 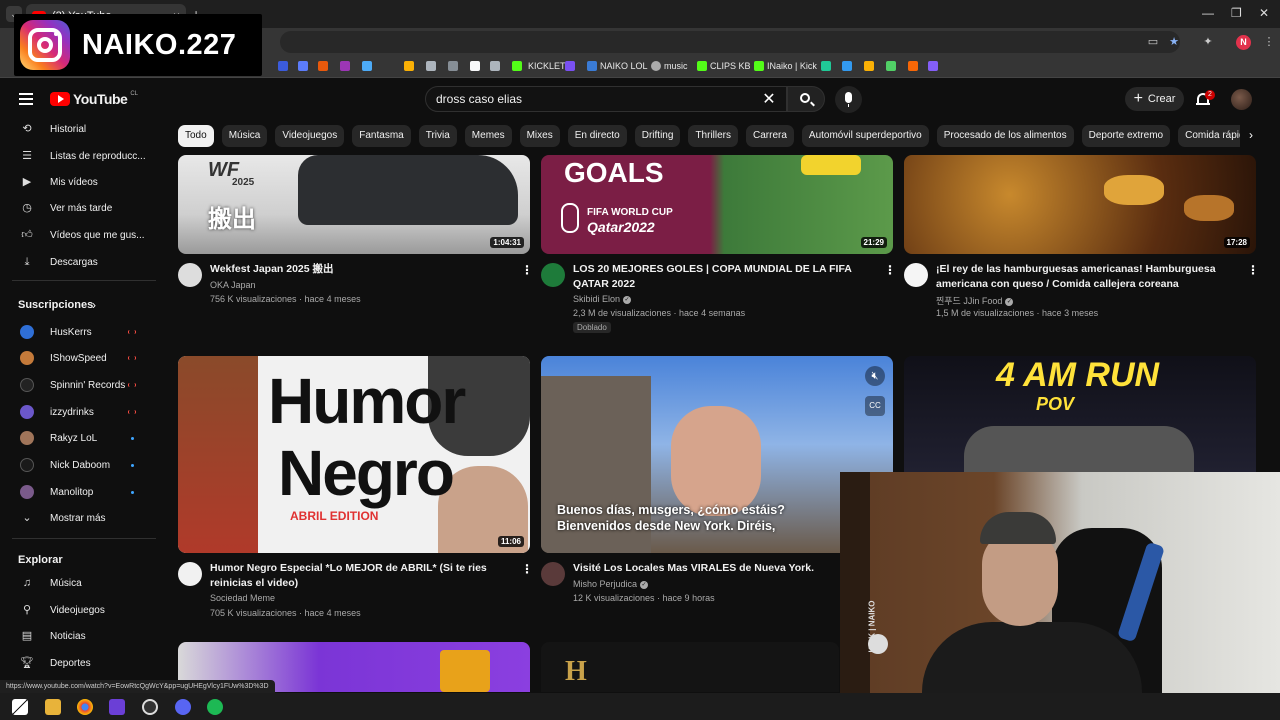 What do you see at coordinates (80, 262) in the screenshot?
I see `sidebar-item-descargas: ⤓ Descargas` at bounding box center [80, 262].